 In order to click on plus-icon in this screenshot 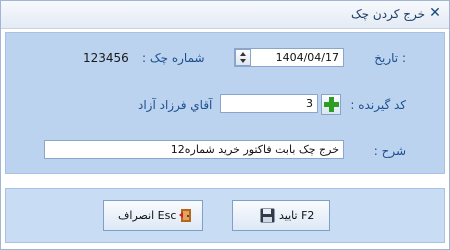, I will do `click(331, 104)`.